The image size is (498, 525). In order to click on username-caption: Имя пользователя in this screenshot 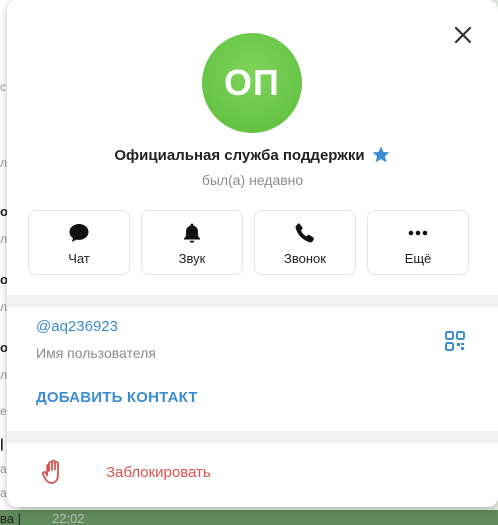, I will do `click(96, 353)`.